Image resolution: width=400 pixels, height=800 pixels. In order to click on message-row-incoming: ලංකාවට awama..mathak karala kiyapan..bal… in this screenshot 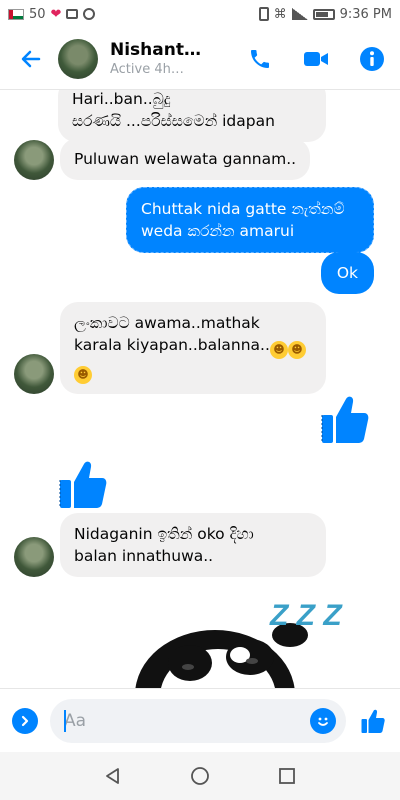, I will do `click(170, 348)`.